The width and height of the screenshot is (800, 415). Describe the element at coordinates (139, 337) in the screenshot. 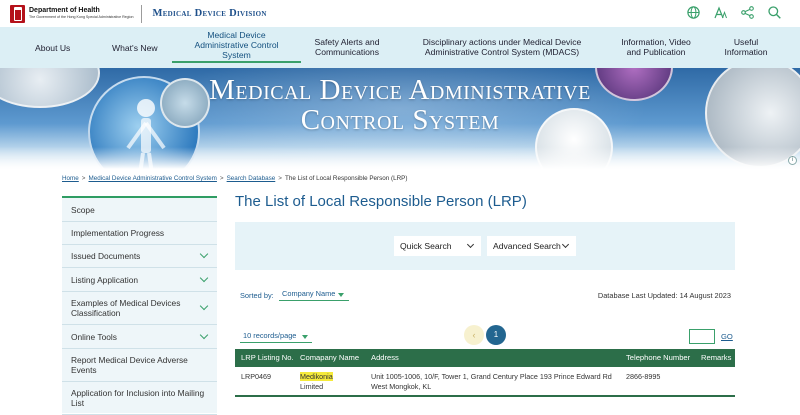

I see `sidebar-item-online-tools: Online Tools` at that location.